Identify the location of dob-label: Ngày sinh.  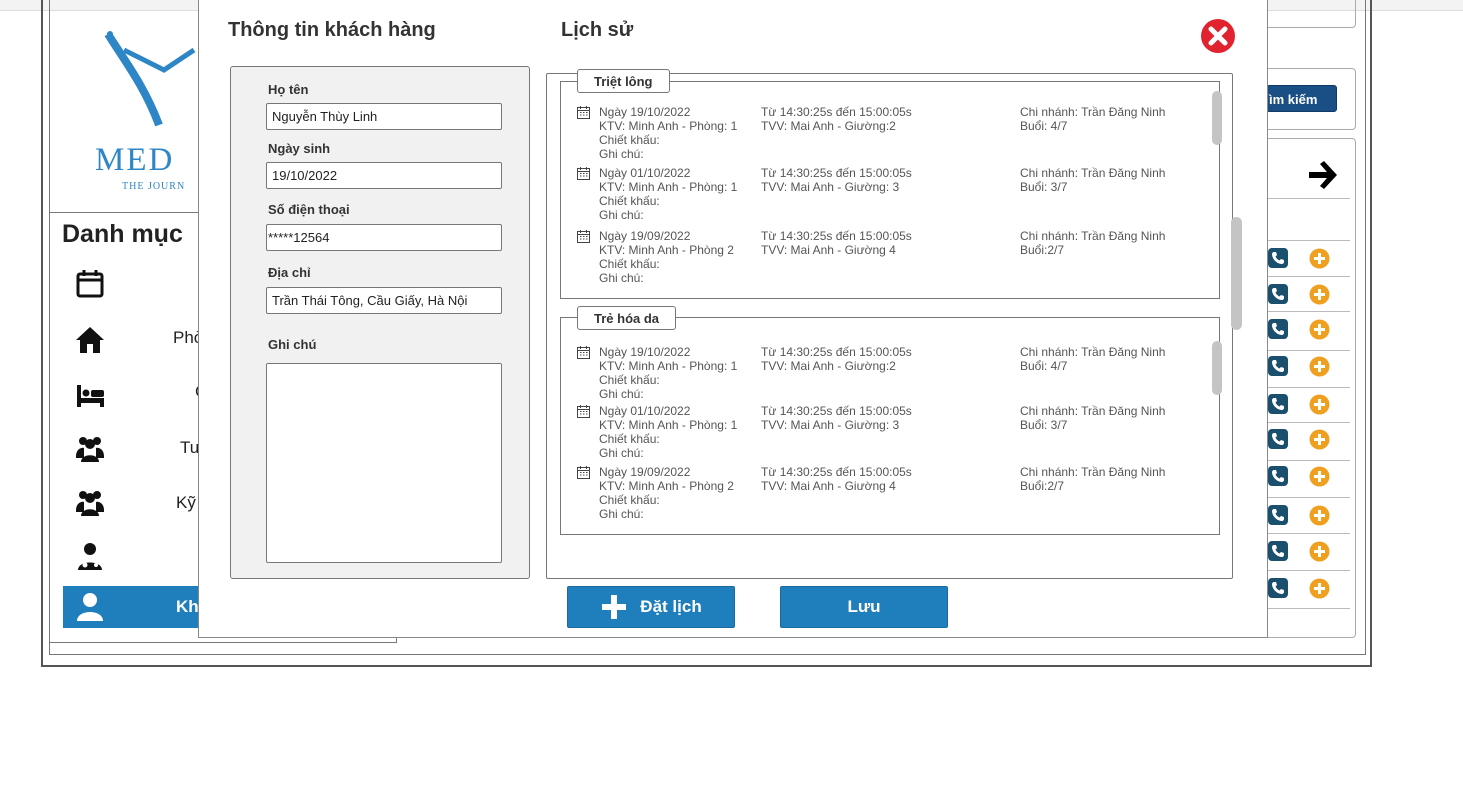
(299, 148).